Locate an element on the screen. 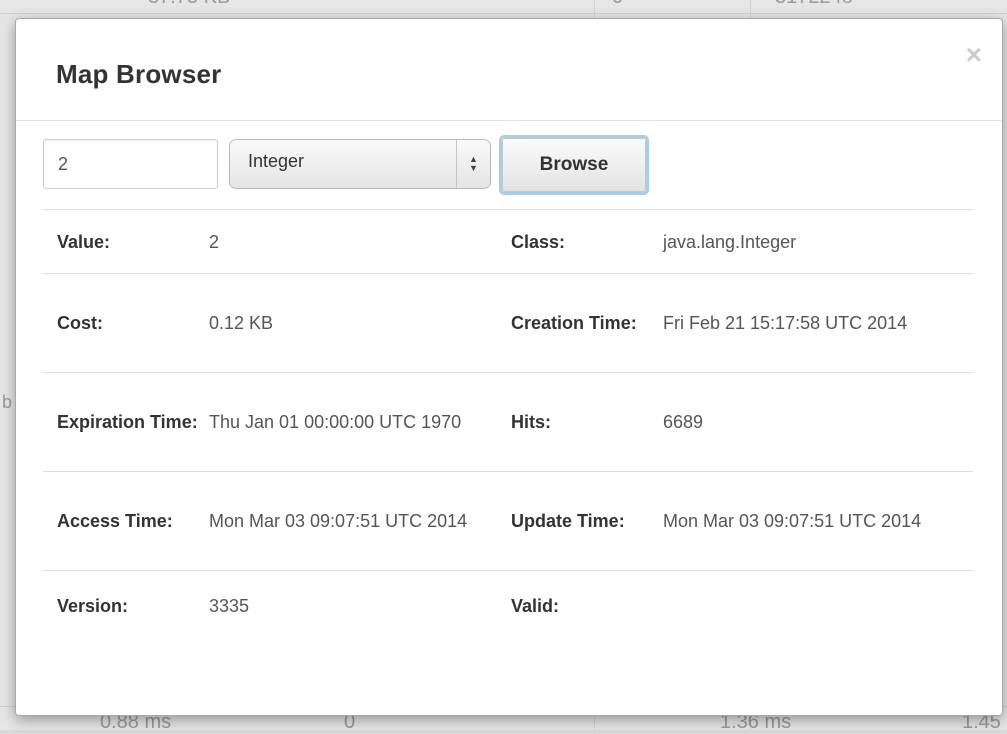 The image size is (1007, 734). select-arrows-icon: ▲ ▼ is located at coordinates (473, 164).